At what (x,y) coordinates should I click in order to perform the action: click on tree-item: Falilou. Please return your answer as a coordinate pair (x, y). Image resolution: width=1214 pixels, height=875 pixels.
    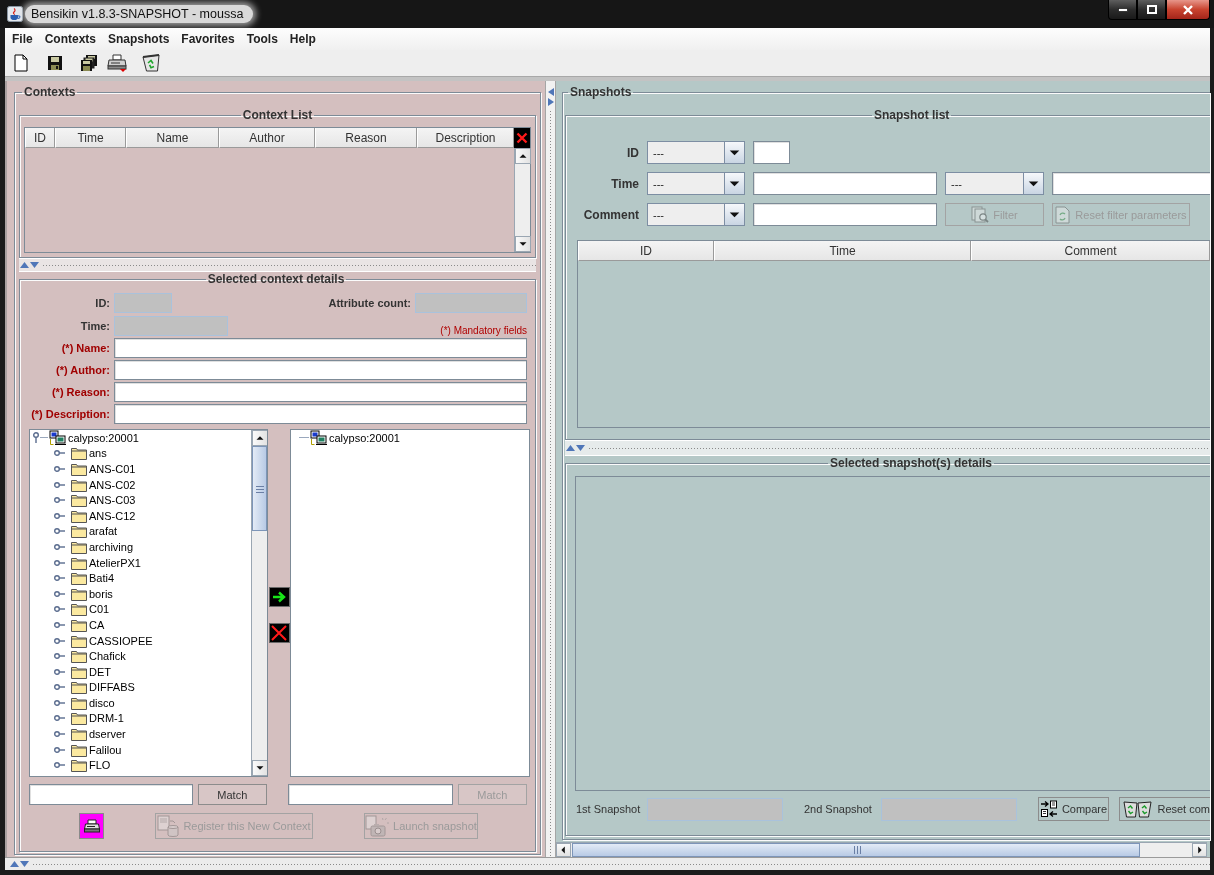
    Looking at the image, I should click on (105, 749).